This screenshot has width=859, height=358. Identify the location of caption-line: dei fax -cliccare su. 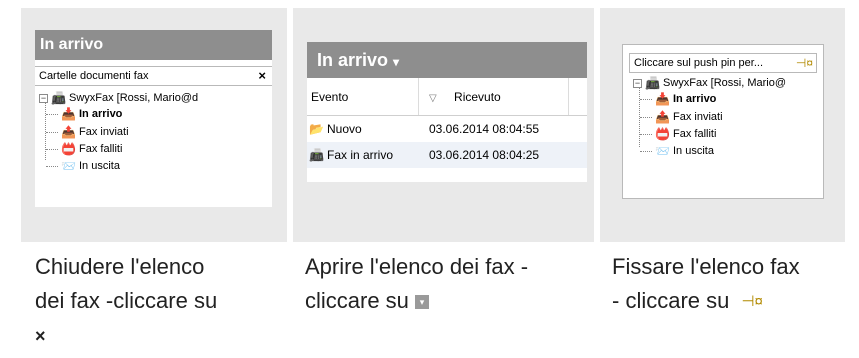
(126, 300).